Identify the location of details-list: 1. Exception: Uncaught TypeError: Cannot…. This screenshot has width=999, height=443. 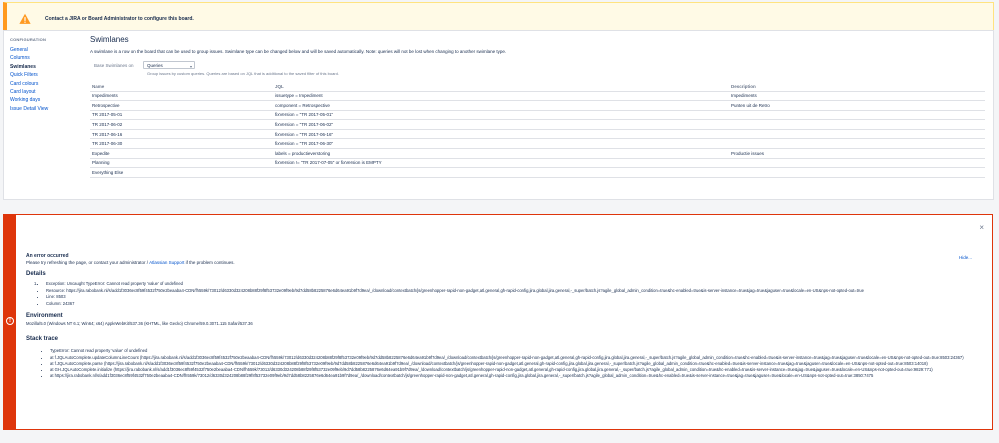
(503, 294).